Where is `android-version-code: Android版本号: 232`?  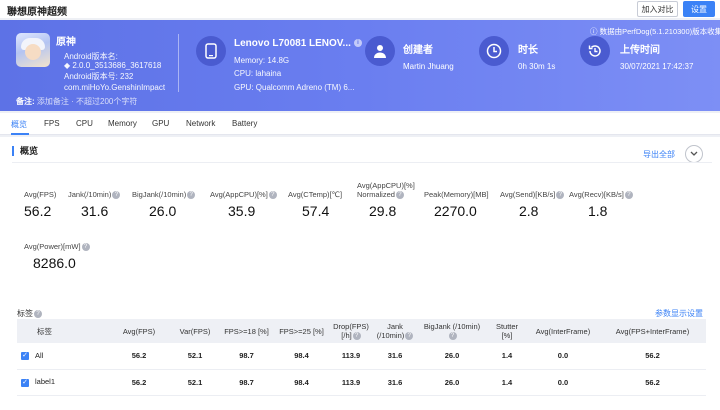
android-version-code: Android版本号: 232 is located at coordinates (99, 76).